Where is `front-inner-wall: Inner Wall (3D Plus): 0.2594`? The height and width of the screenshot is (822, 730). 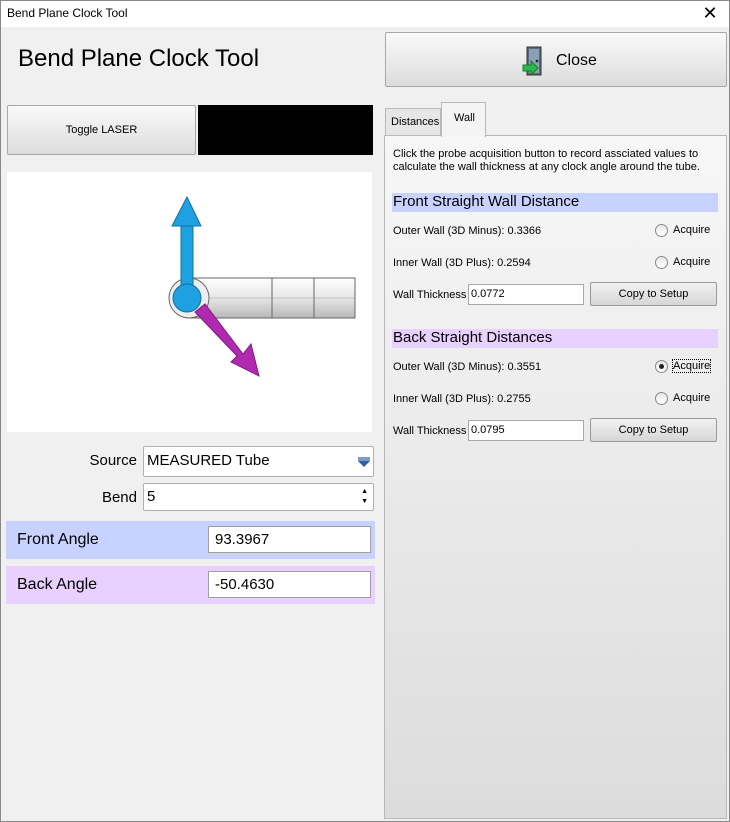
front-inner-wall: Inner Wall (3D Plus): 0.2594 is located at coordinates (462, 263).